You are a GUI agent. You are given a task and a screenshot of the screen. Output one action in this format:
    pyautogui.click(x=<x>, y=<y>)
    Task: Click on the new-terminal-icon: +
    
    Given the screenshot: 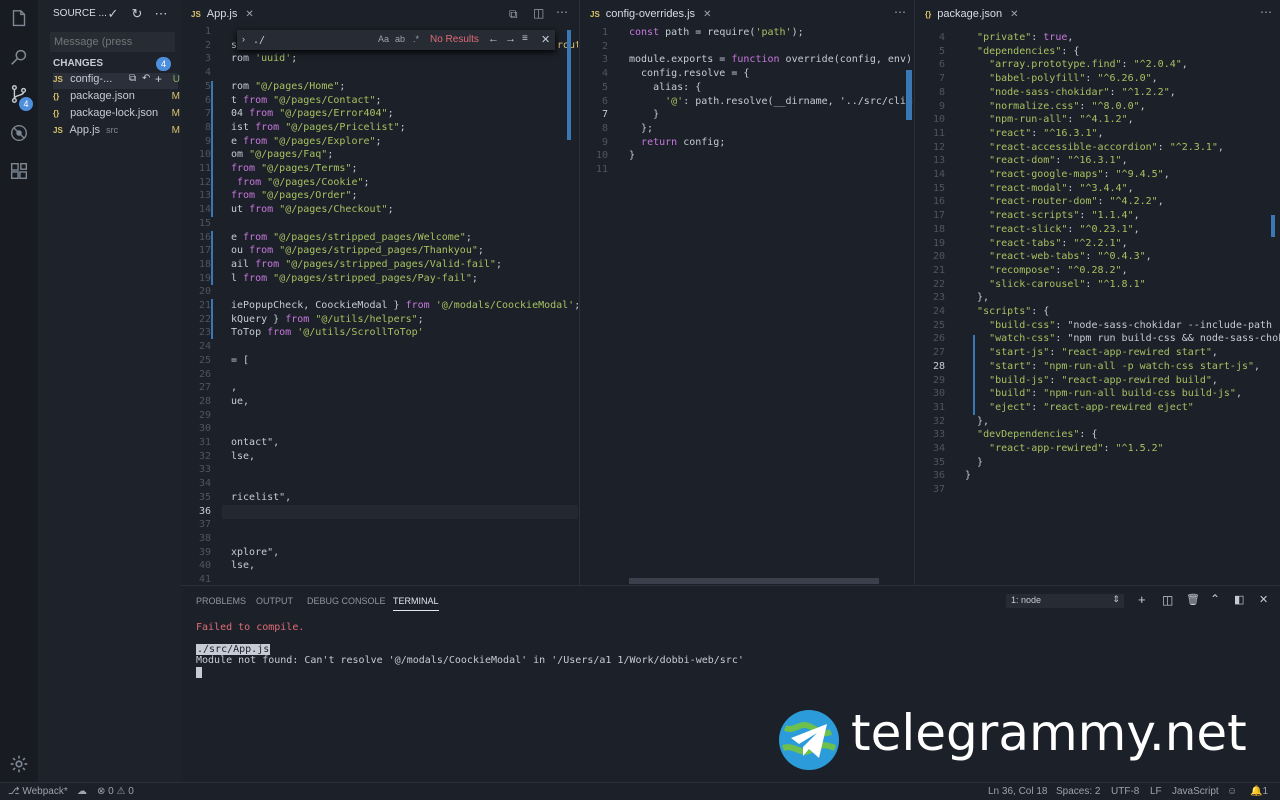 What is the action you would take?
    pyautogui.click(x=1142, y=599)
    